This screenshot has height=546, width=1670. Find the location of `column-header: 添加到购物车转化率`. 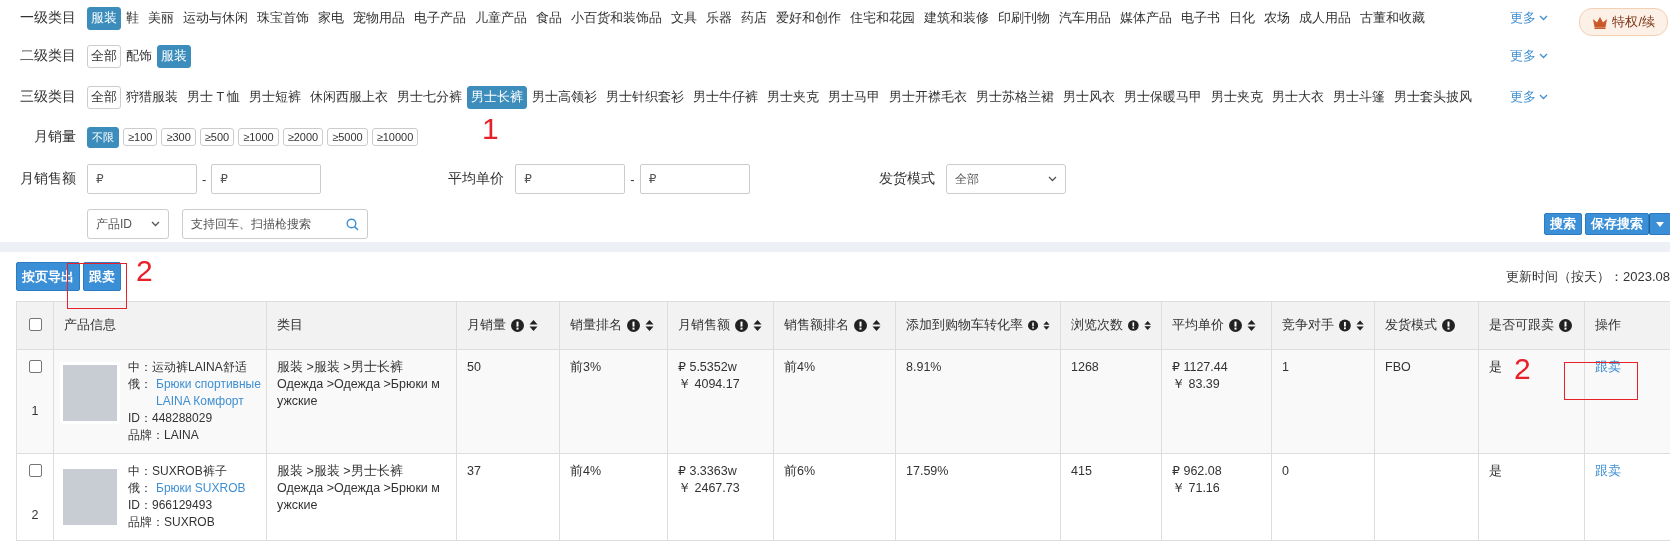

column-header: 添加到购物车转化率 is located at coordinates (964, 325).